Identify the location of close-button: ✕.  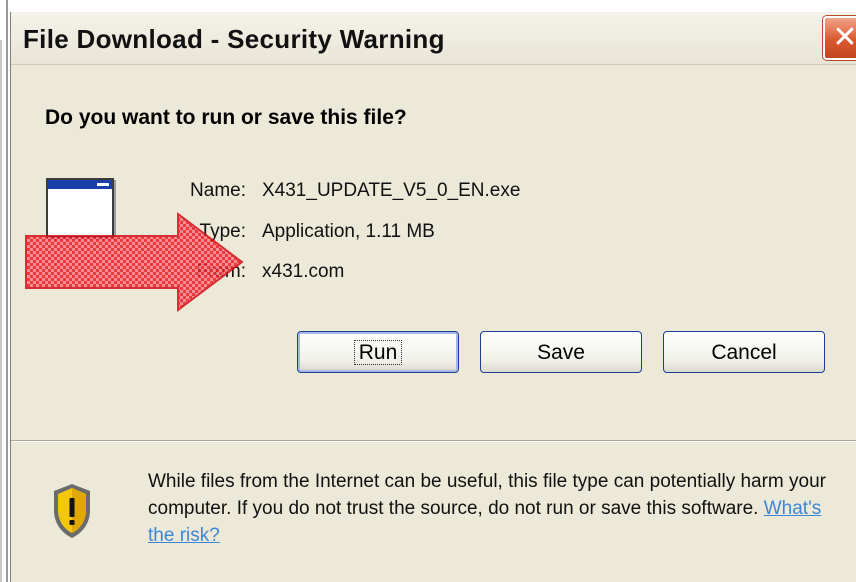
(839, 38).